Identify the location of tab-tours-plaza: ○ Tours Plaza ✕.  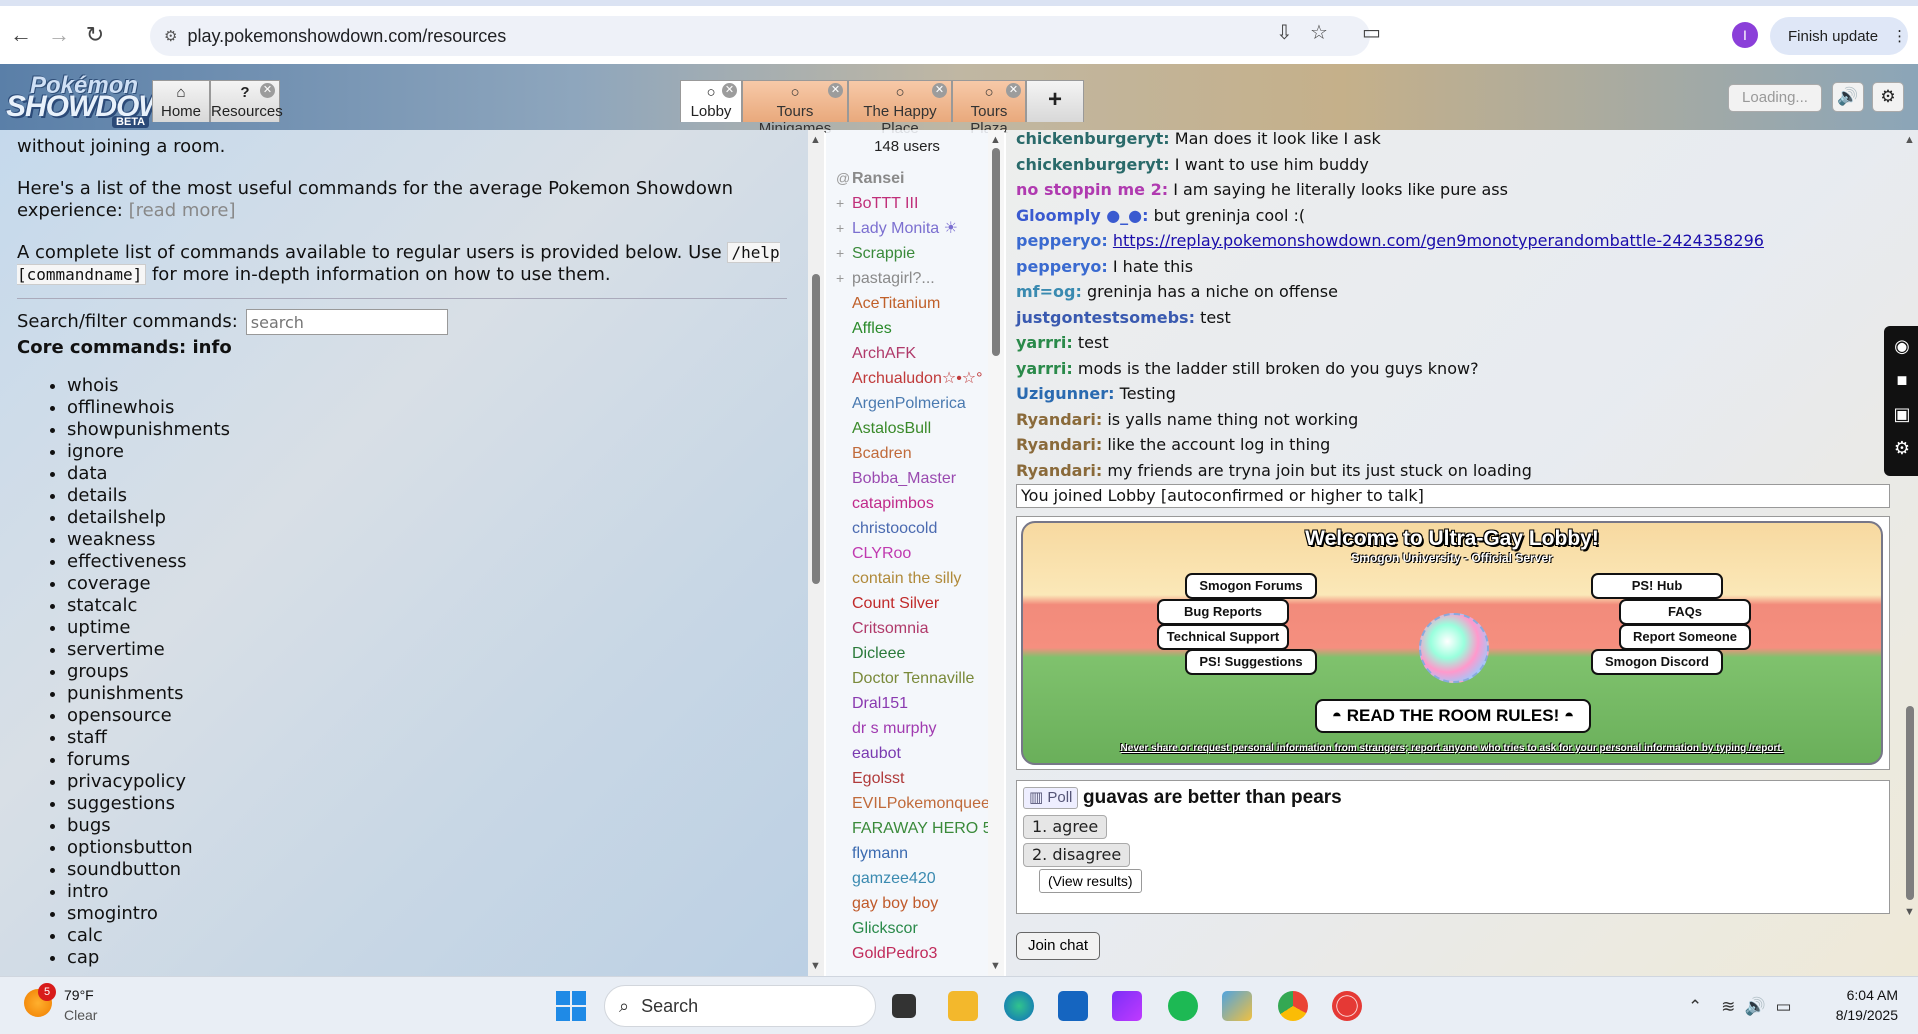
(989, 108).